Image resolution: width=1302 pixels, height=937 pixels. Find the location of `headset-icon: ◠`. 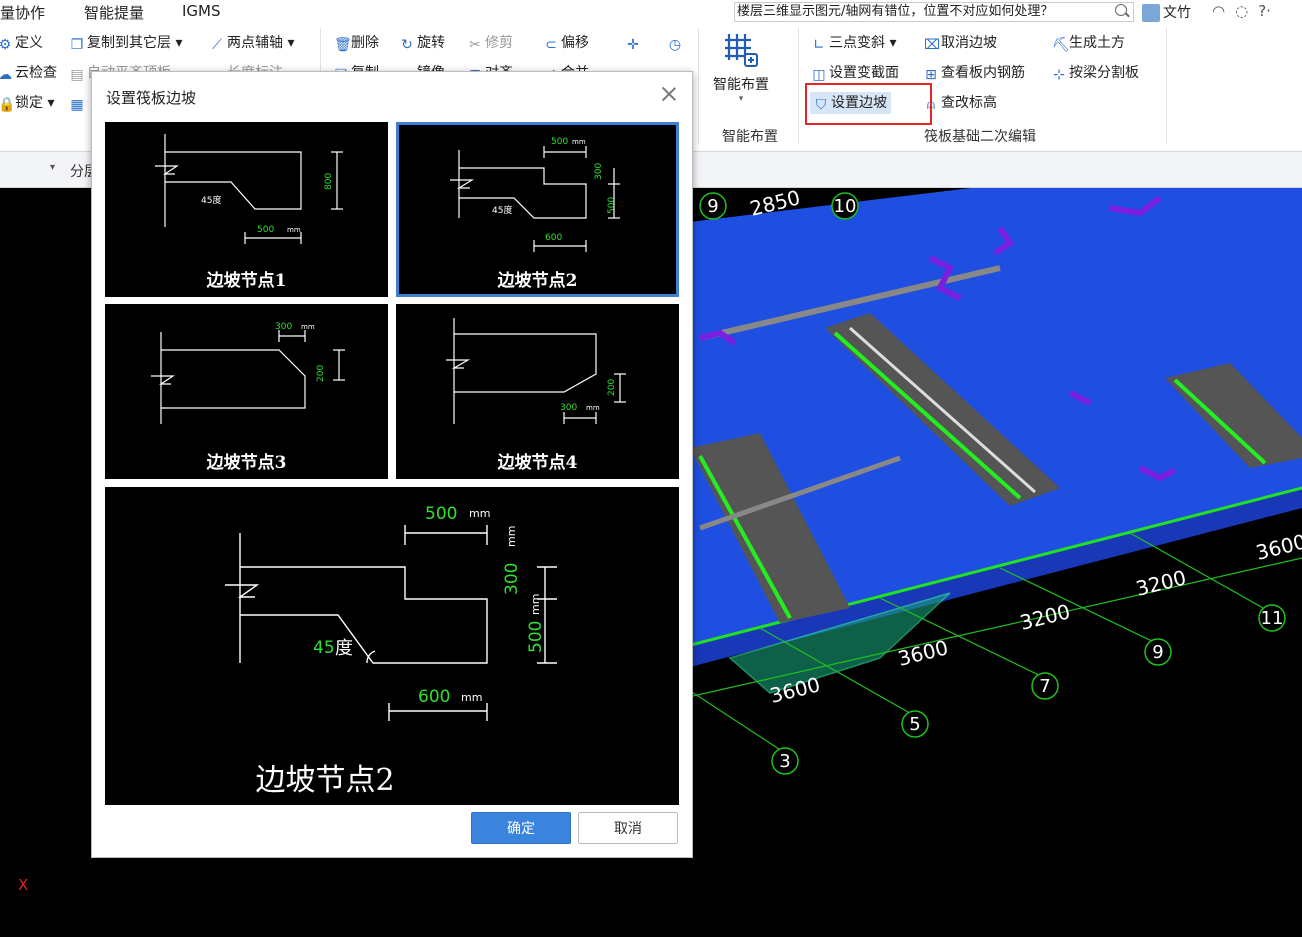

headset-icon: ◠ is located at coordinates (1218, 11).